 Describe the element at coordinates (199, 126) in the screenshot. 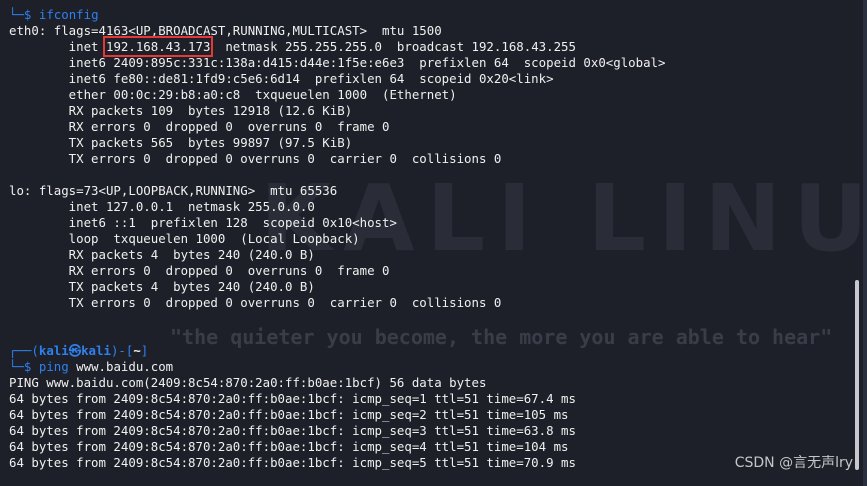

I see `eth0-rx-errors: RX errors 0 dropped 0 overruns 0 frame 0` at that location.